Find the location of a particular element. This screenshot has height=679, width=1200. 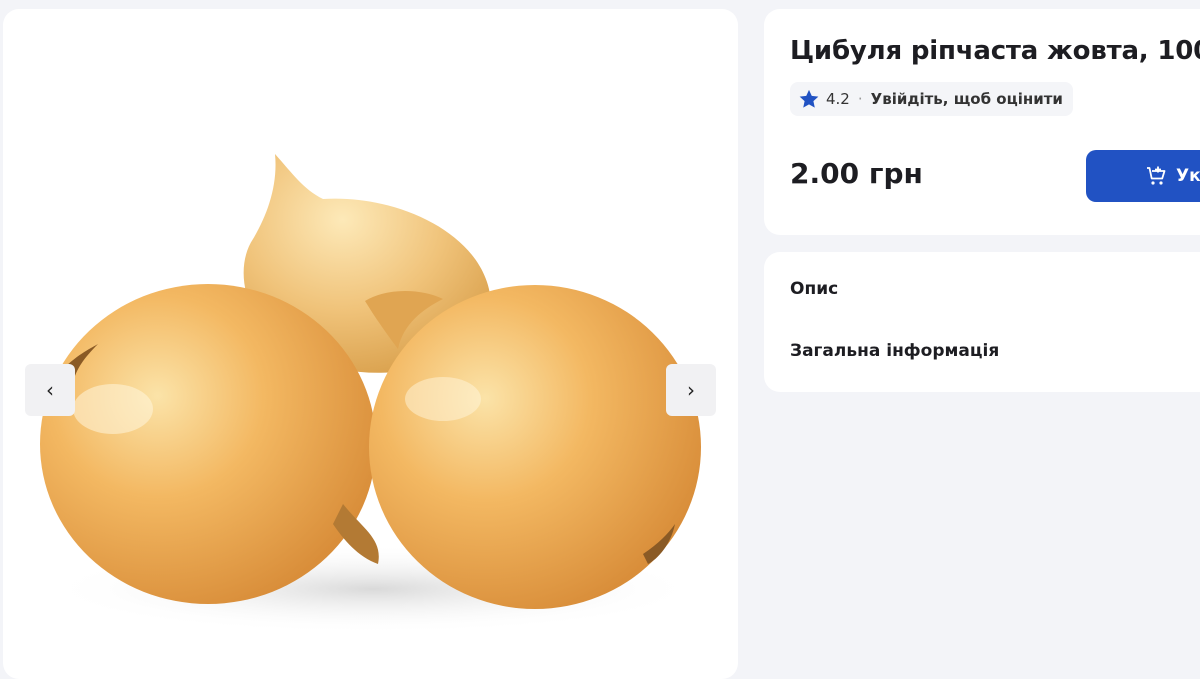

product-title: Цибуля ріпчаста жовта, 100г is located at coordinates (995, 51).